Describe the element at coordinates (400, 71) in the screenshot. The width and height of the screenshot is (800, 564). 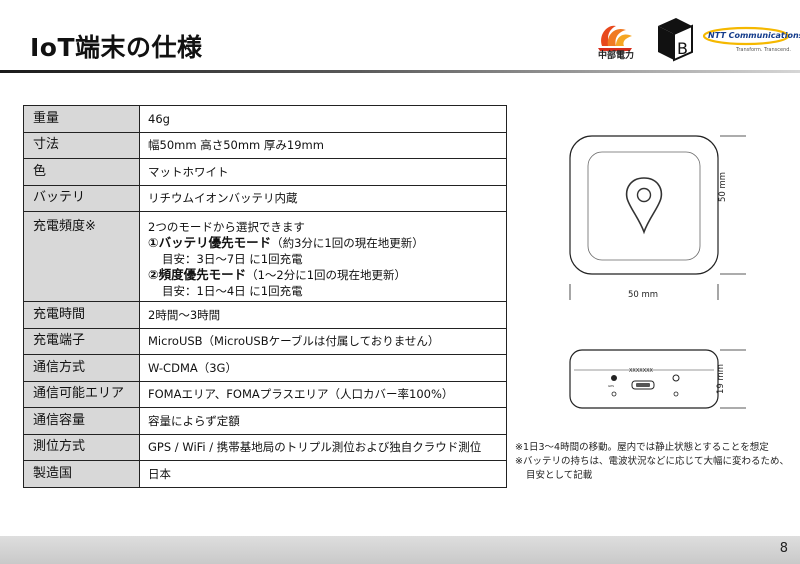
I see `title-underline` at that location.